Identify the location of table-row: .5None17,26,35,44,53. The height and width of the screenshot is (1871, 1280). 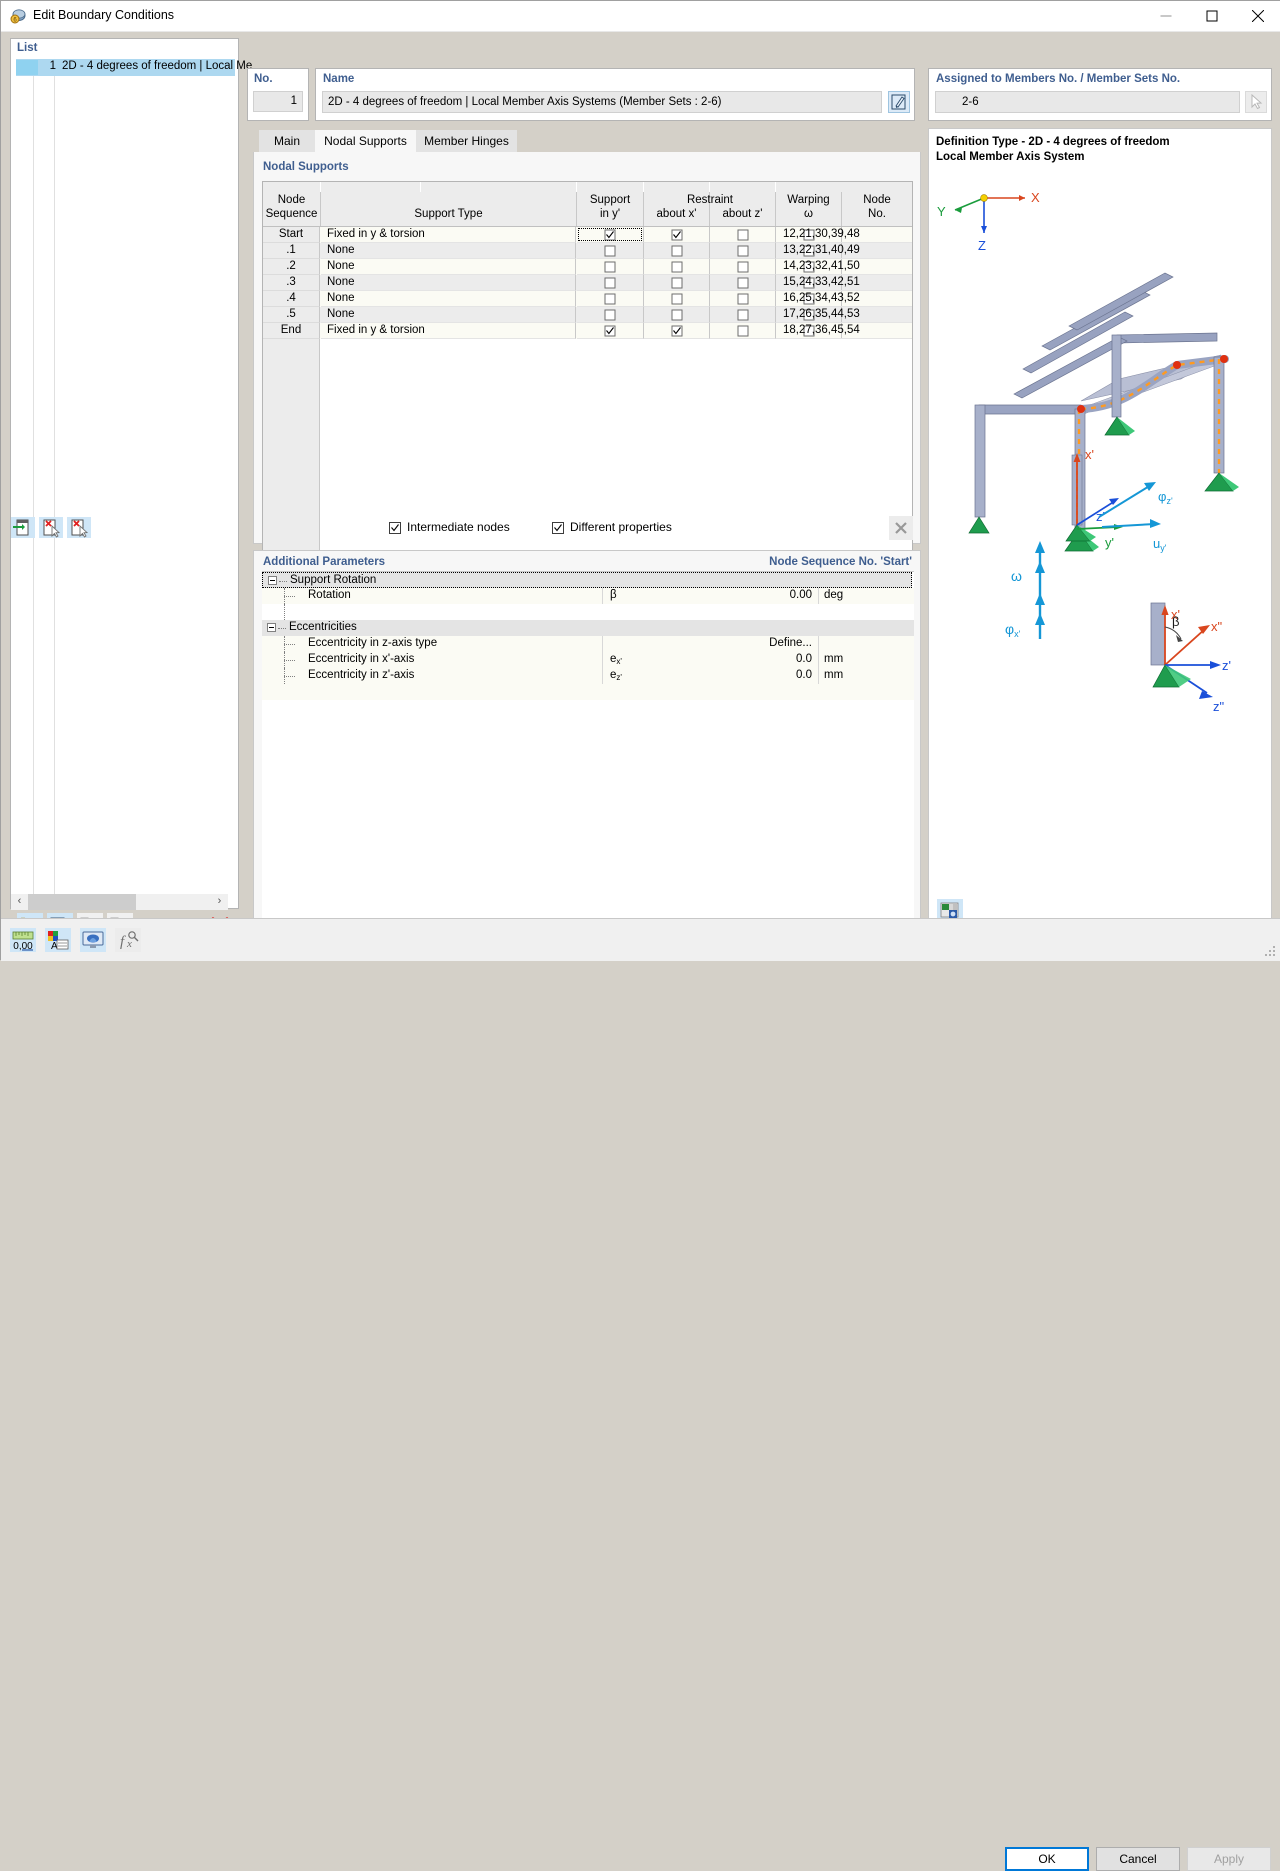
(587, 315).